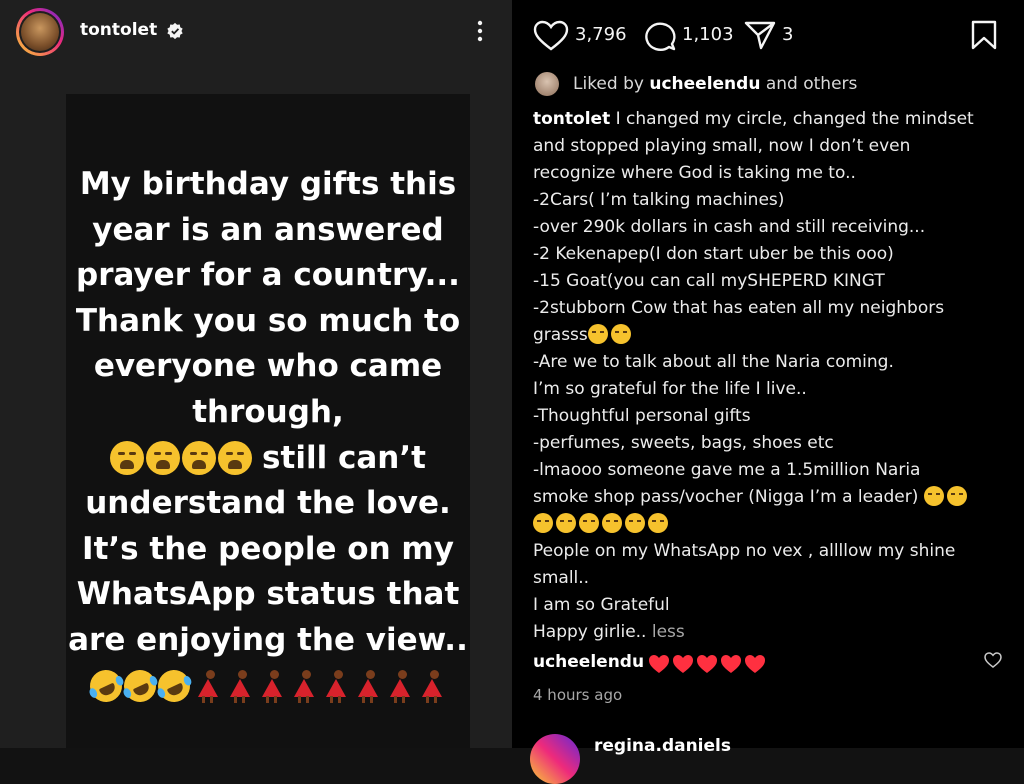  Describe the element at coordinates (812, 84) in the screenshot. I see `liked-suffix: and others` at that location.